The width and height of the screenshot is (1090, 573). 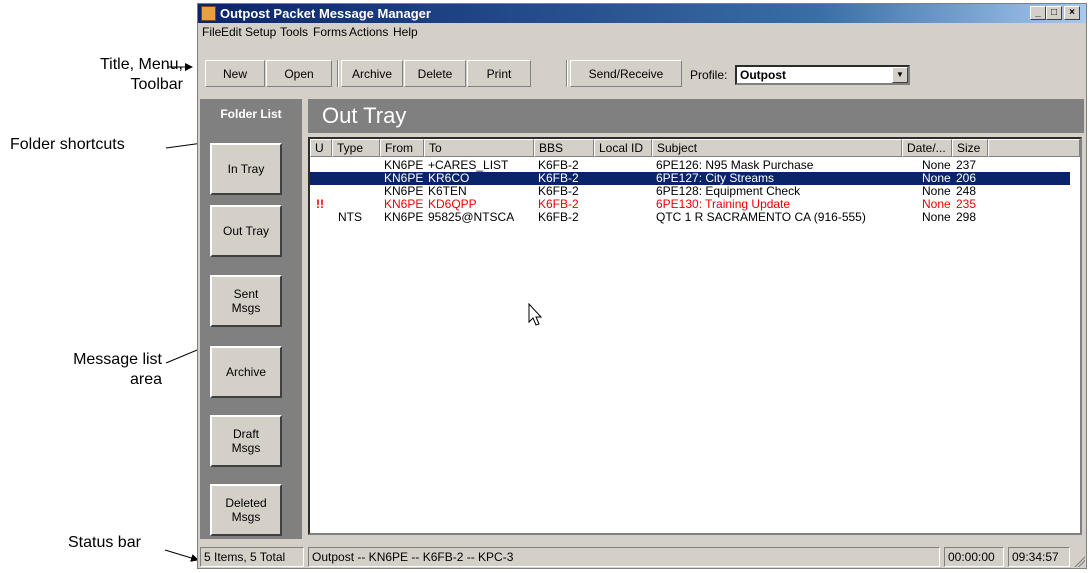 What do you see at coordinates (246, 169) in the screenshot?
I see `folder-in-tray-button: In Tray` at bounding box center [246, 169].